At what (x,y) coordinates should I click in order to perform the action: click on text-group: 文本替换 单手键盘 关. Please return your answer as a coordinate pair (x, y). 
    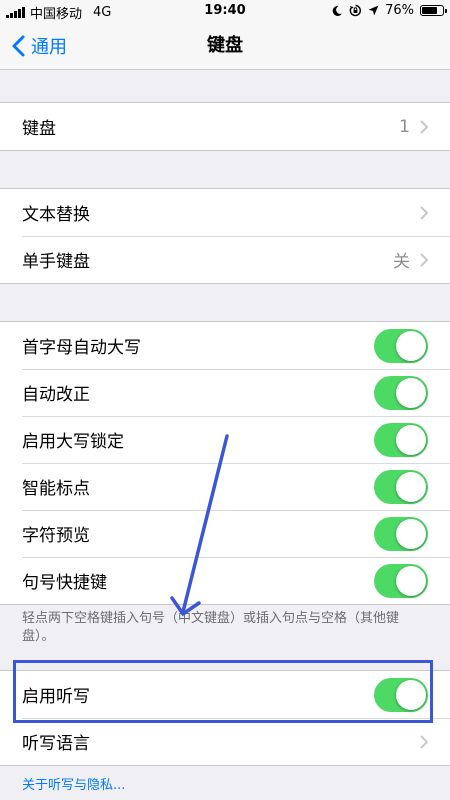
    Looking at the image, I should click on (225, 236).